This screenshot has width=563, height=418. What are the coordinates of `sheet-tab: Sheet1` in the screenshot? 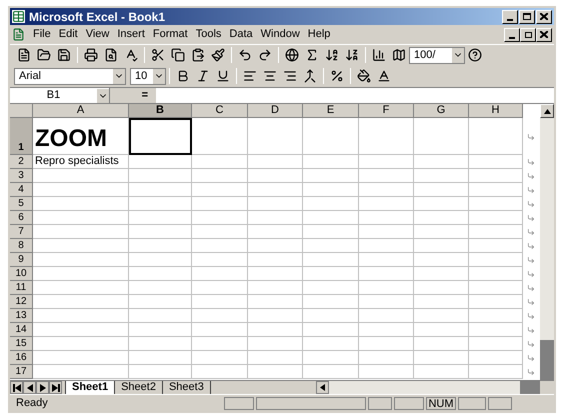 It's located at (90, 387).